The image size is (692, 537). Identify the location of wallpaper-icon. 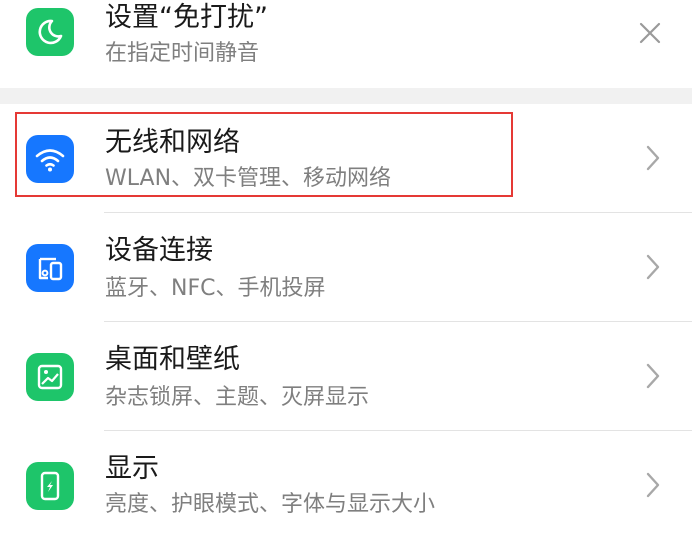
(50, 377).